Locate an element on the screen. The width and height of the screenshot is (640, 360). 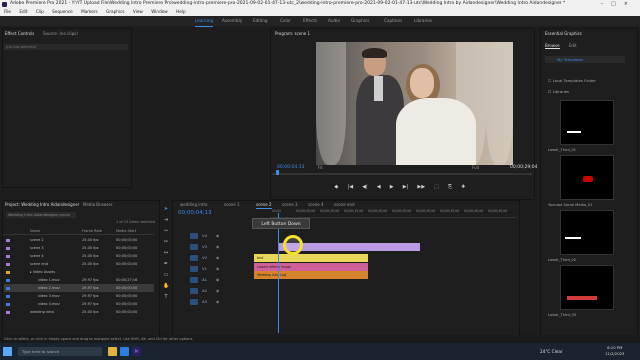
timeline-clip: text is located at coordinates (311, 258).